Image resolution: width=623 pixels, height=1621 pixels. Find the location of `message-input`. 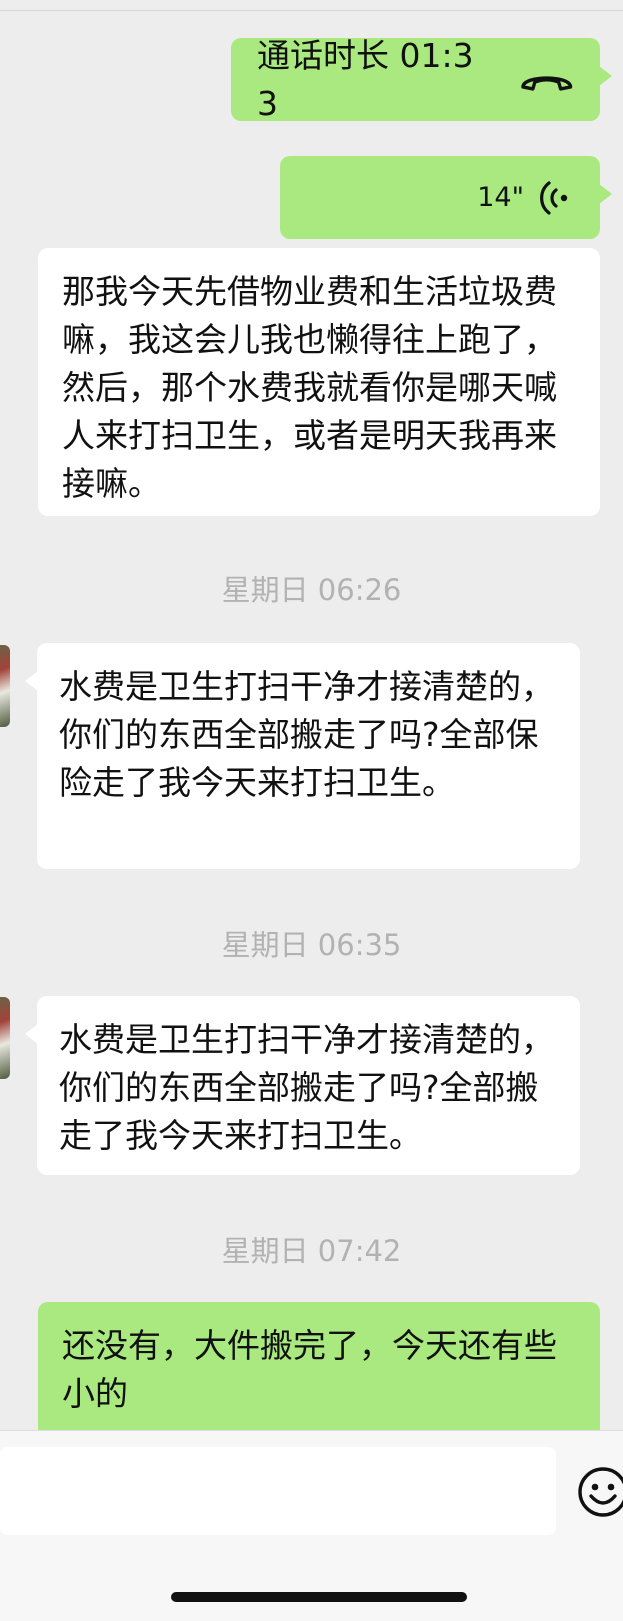

message-input is located at coordinates (278, 1491).